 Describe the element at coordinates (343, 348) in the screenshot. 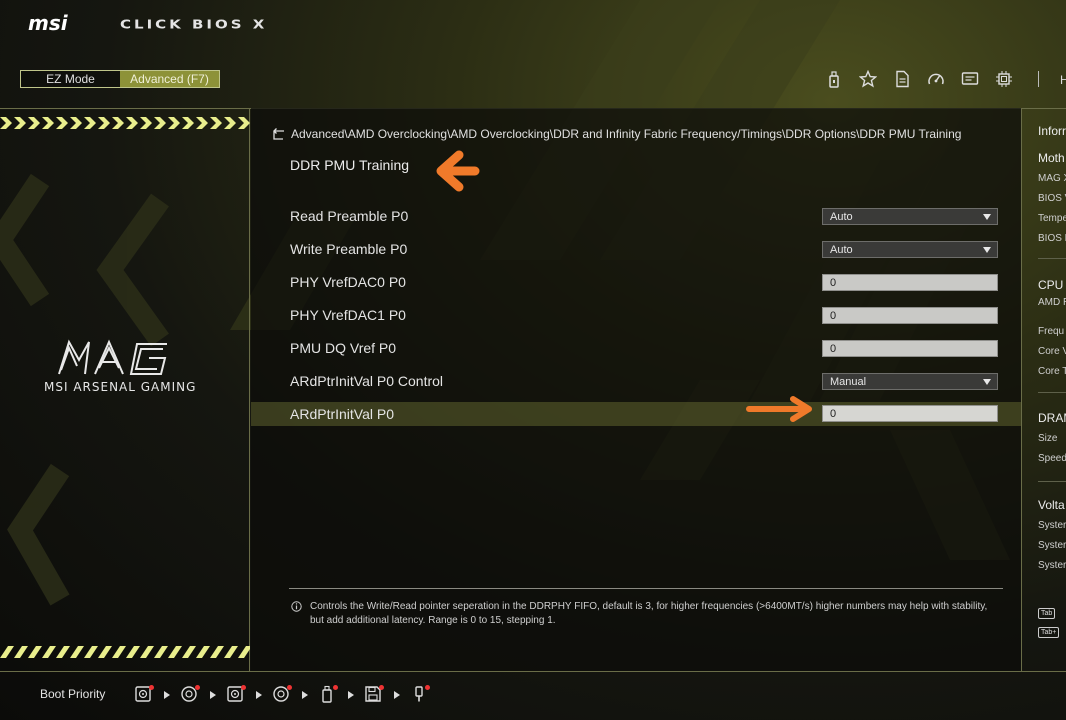

I see `setting-label: PMU DQ Vref P0` at that location.